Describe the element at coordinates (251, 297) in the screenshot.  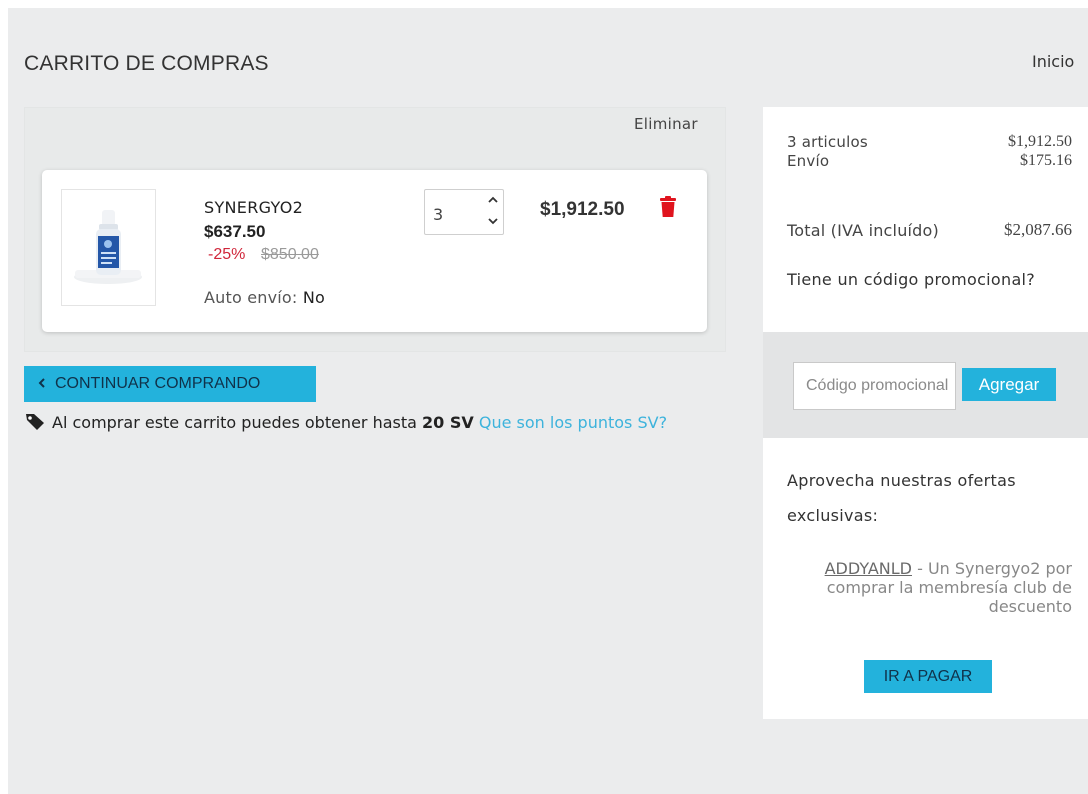
I see `auto-ship-label: Auto envío:` at that location.